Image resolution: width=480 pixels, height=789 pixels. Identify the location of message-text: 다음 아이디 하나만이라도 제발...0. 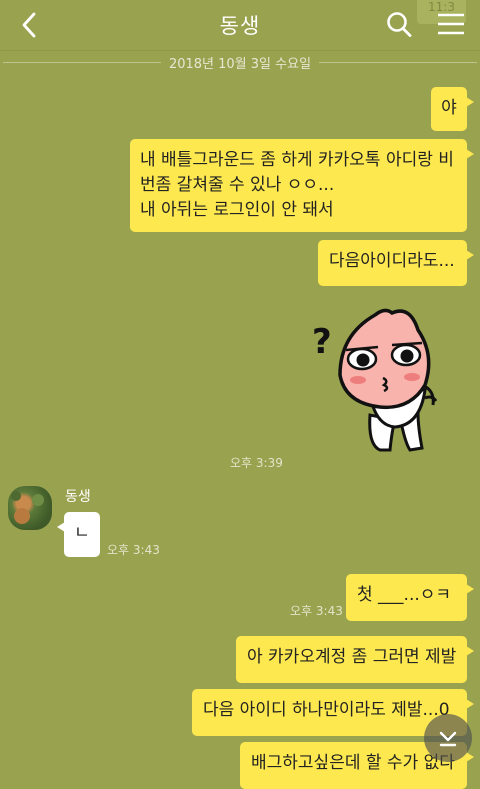
(326, 710).